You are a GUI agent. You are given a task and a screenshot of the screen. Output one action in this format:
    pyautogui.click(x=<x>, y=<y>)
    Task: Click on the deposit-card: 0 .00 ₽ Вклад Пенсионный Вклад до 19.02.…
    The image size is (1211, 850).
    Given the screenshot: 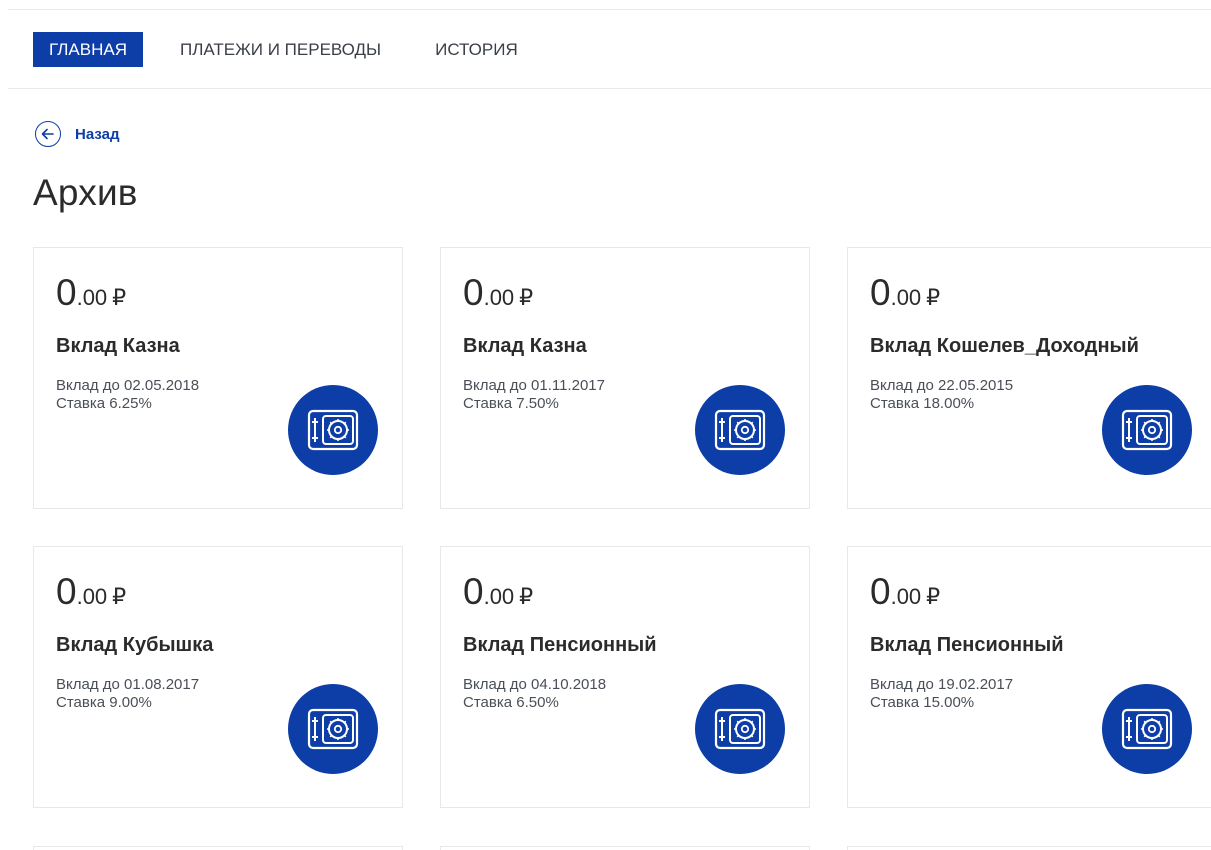 What is the action you would take?
    pyautogui.click(x=1029, y=677)
    